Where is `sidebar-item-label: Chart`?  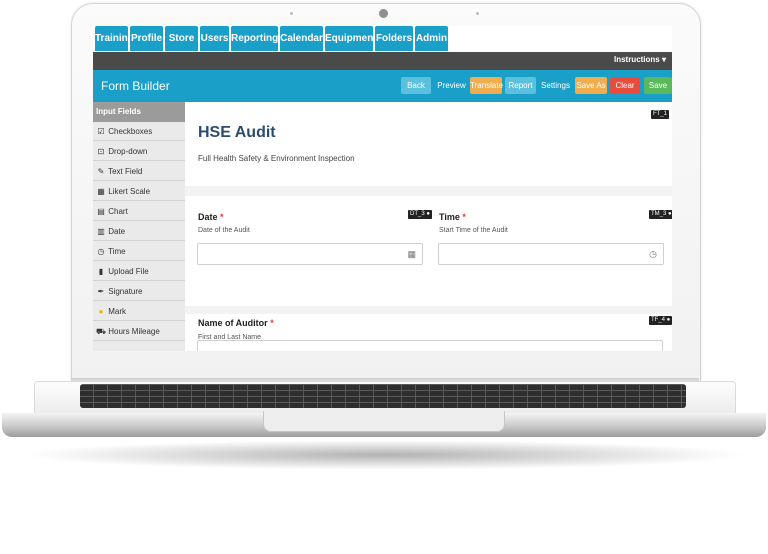
sidebar-item-label: Chart is located at coordinates (118, 211).